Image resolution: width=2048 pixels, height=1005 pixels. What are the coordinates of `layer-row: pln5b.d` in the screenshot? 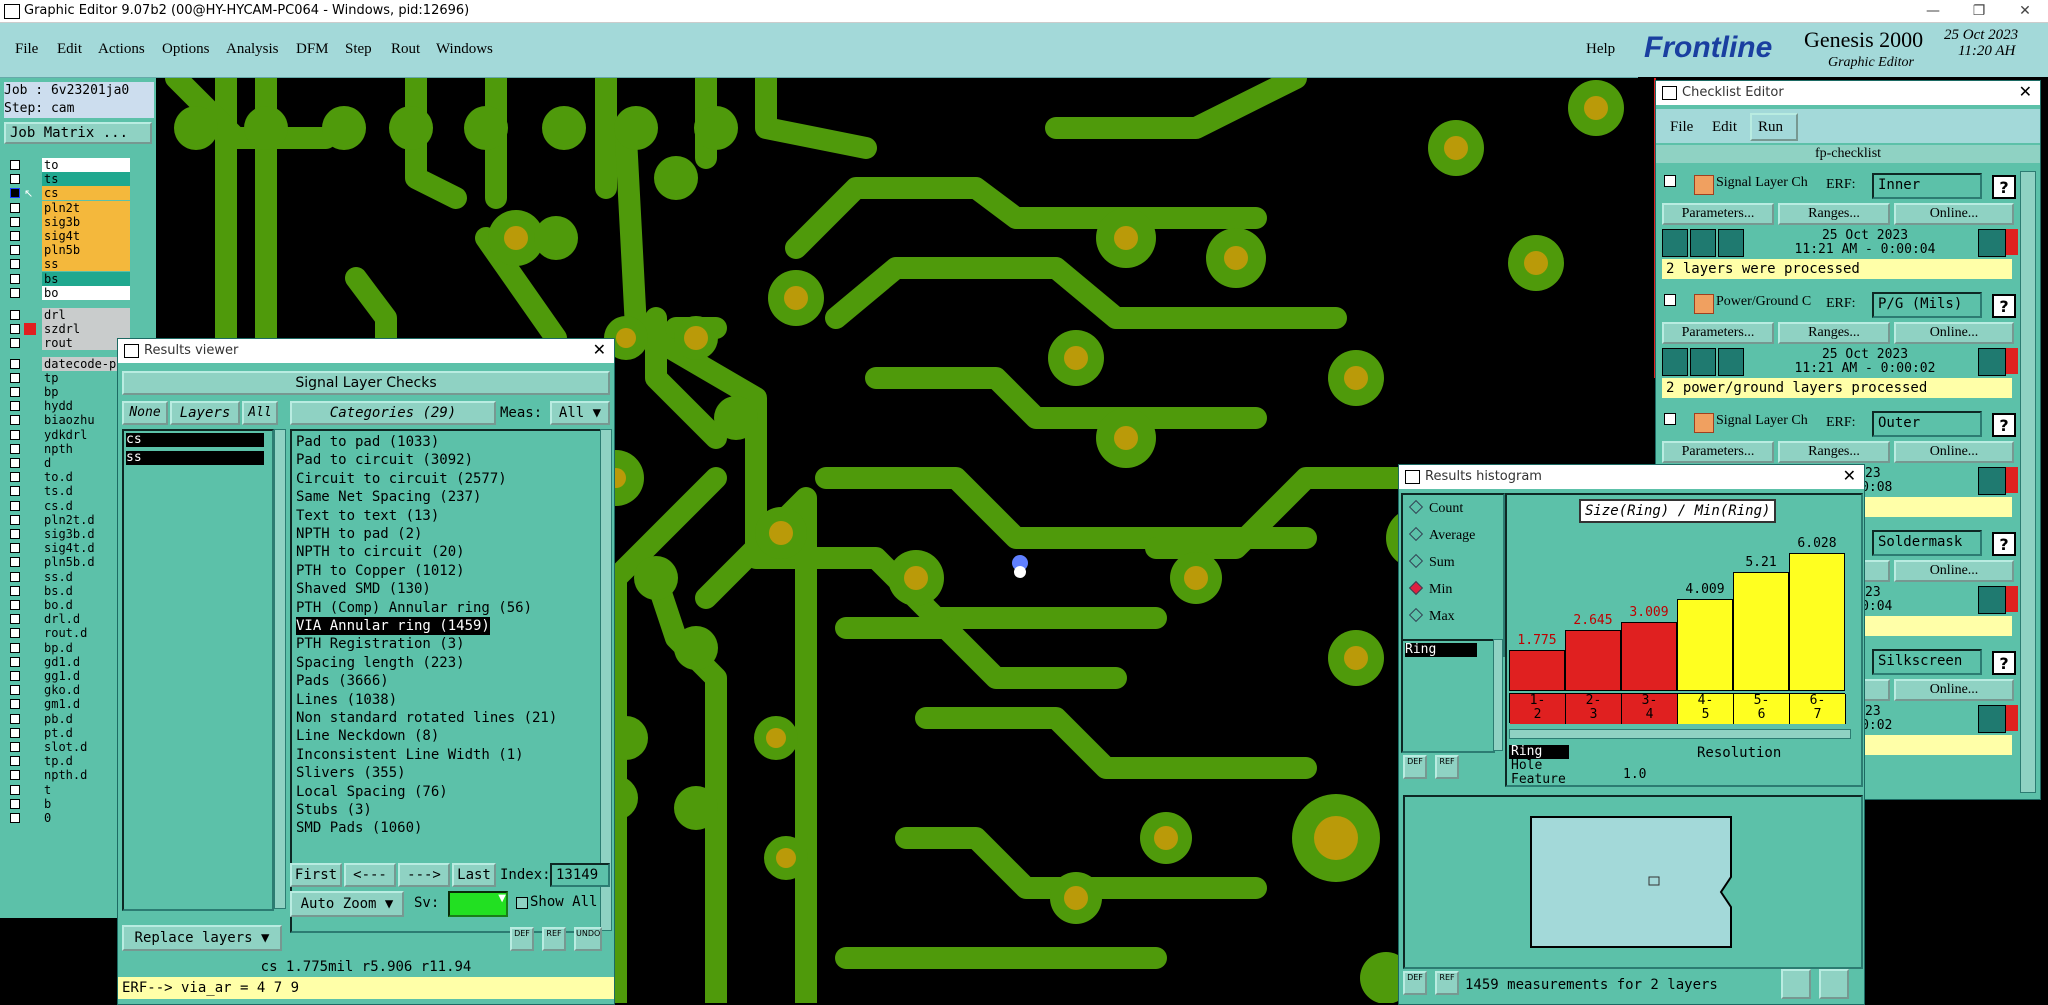 It's located at (69, 562).